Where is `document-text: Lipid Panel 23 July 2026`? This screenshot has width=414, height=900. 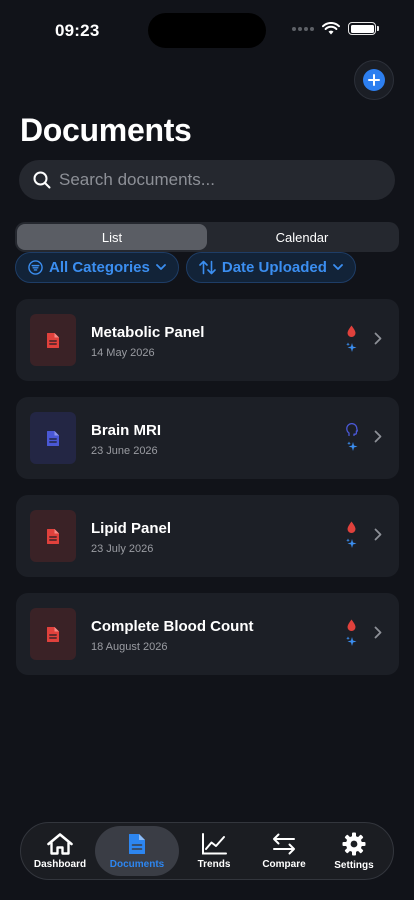
document-text: Lipid Panel 23 July 2026 is located at coordinates (131, 537).